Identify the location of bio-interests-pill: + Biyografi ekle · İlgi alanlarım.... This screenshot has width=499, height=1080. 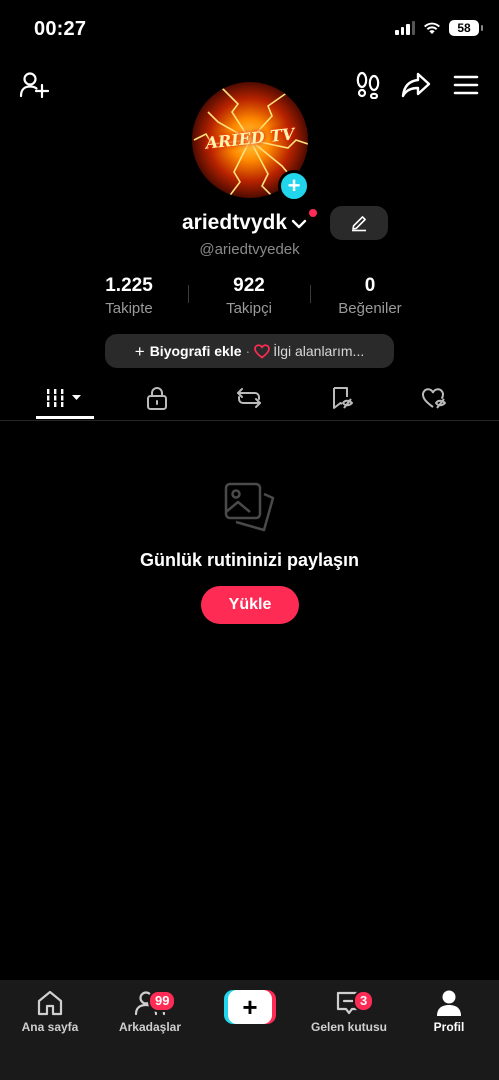
(249, 351).